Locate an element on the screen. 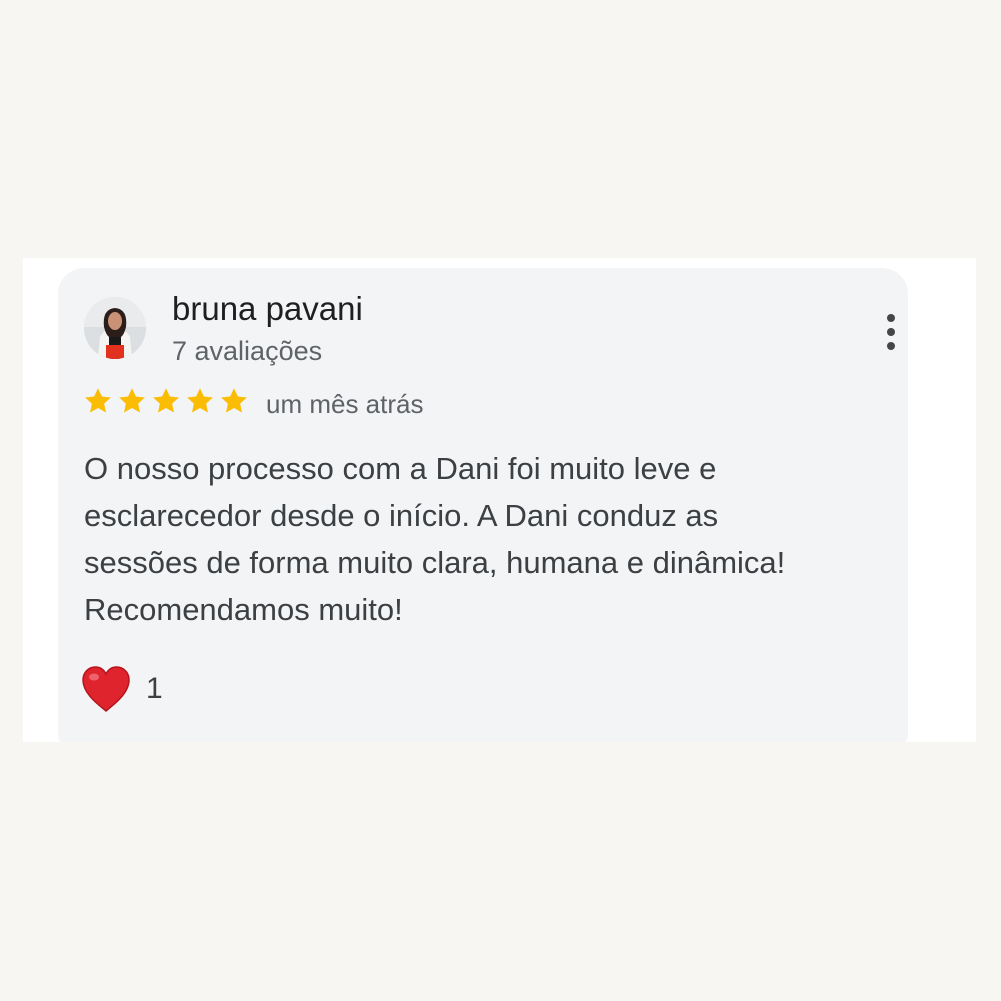 This screenshot has width=1001, height=1001. author-review-count: 7 avaliações is located at coordinates (247, 351).